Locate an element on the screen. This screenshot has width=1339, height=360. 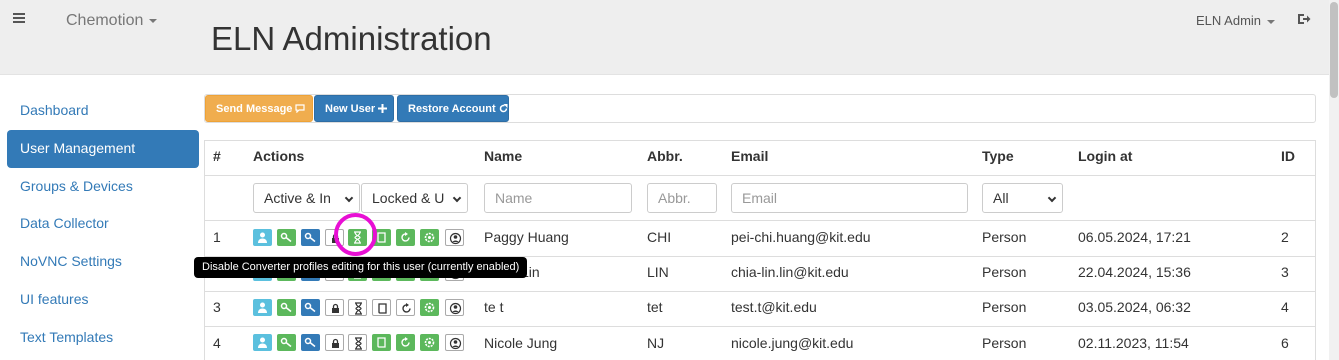
col-header-actions: Actions is located at coordinates (279, 156).